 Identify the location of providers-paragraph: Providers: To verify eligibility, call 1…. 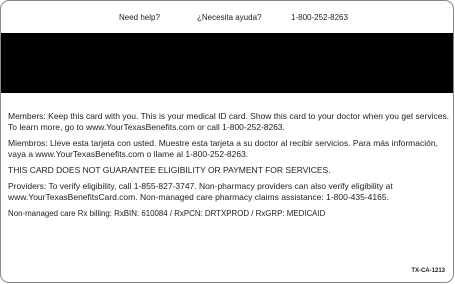
(200, 191).